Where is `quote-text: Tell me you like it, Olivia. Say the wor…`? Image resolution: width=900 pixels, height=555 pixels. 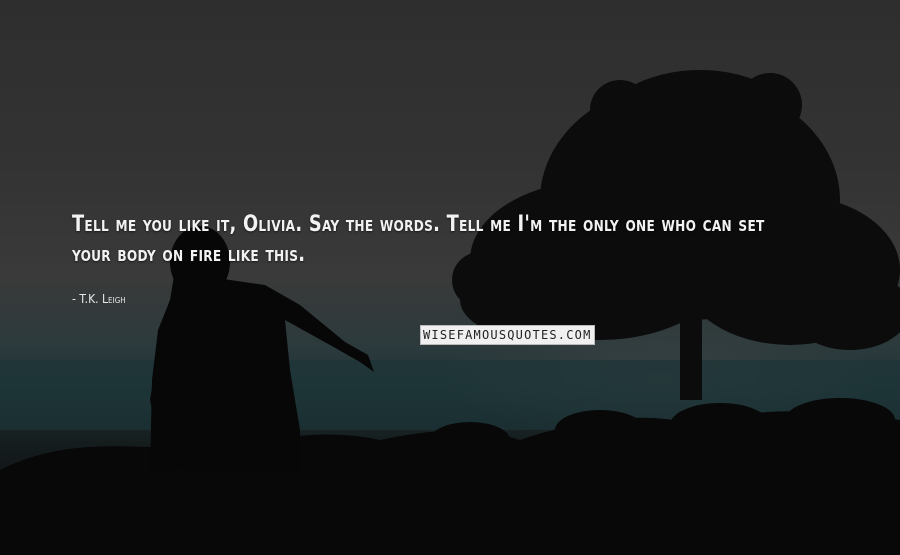
quote-text: Tell me you like it, Olivia. Say the wor… is located at coordinates (418, 239).